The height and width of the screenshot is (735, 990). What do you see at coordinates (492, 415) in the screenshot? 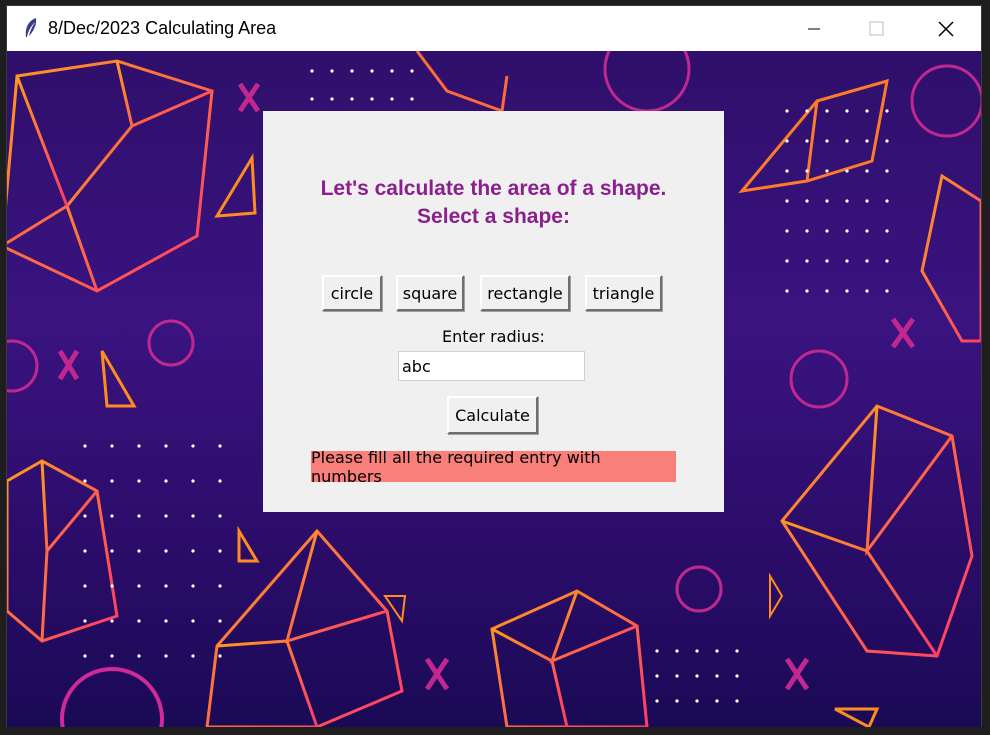
I see `calculate-button: Calculate` at bounding box center [492, 415].